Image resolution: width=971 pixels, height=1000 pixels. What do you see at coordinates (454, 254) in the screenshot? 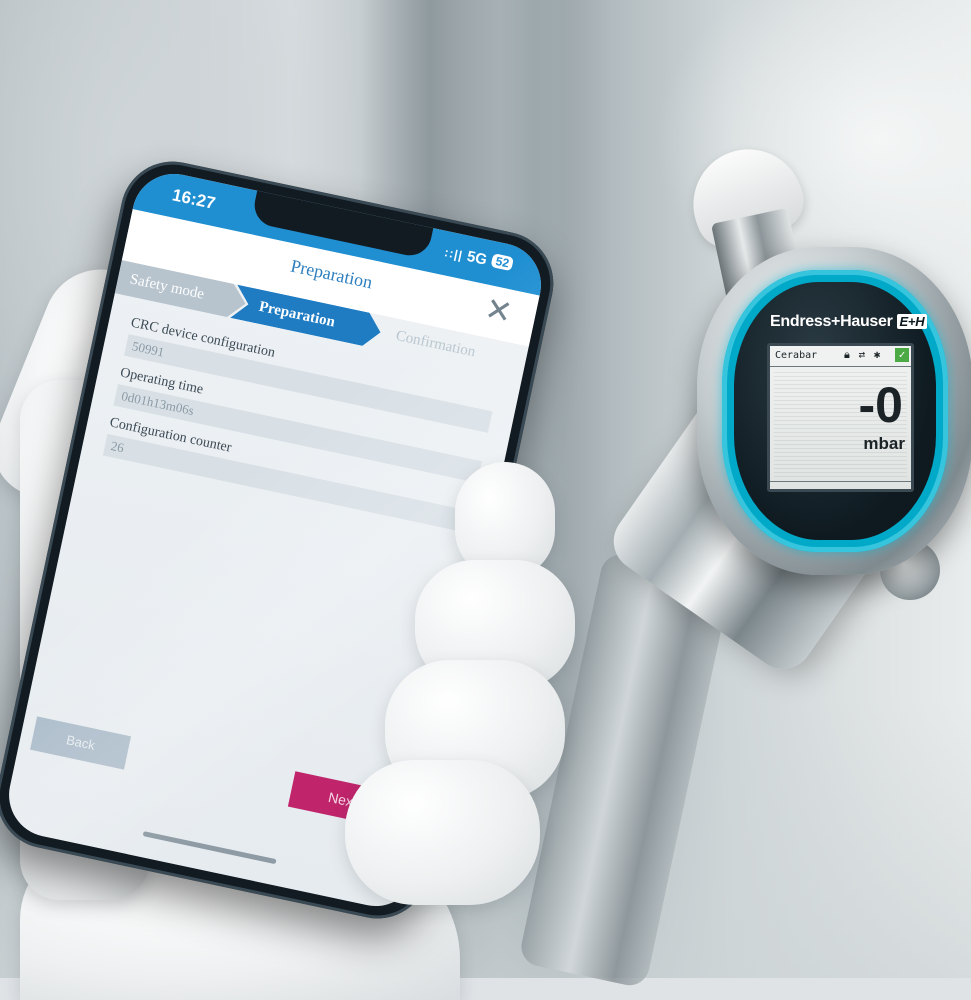
I see `signal-icon: ::||` at bounding box center [454, 254].